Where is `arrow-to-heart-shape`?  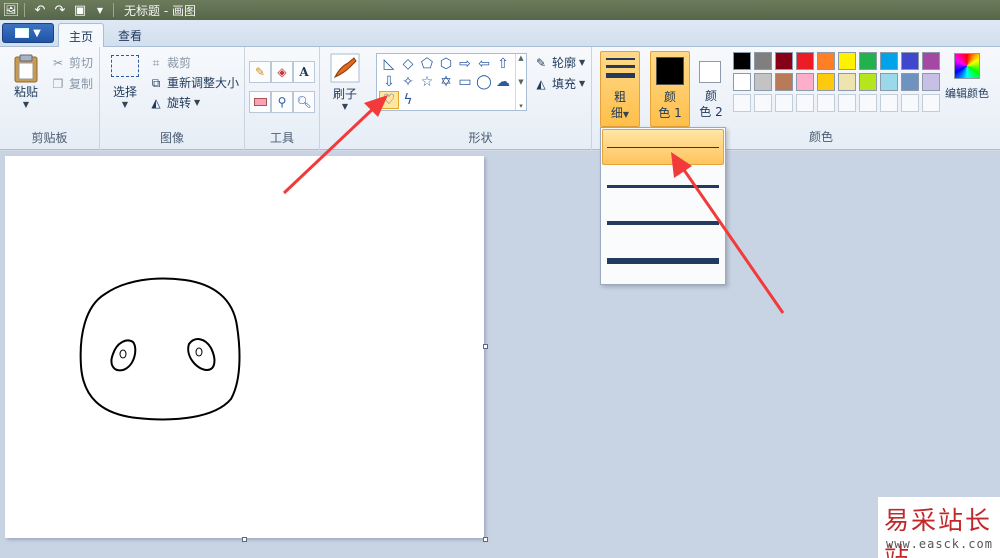 arrow-to-heart-shape is located at coordinates (330, 149).